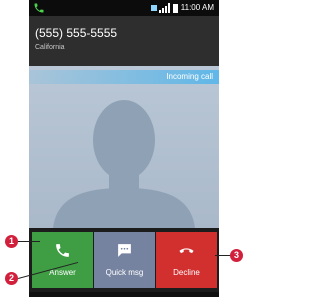  What do you see at coordinates (164, 8) in the screenshot?
I see `signal-battery-icon` at bounding box center [164, 8].